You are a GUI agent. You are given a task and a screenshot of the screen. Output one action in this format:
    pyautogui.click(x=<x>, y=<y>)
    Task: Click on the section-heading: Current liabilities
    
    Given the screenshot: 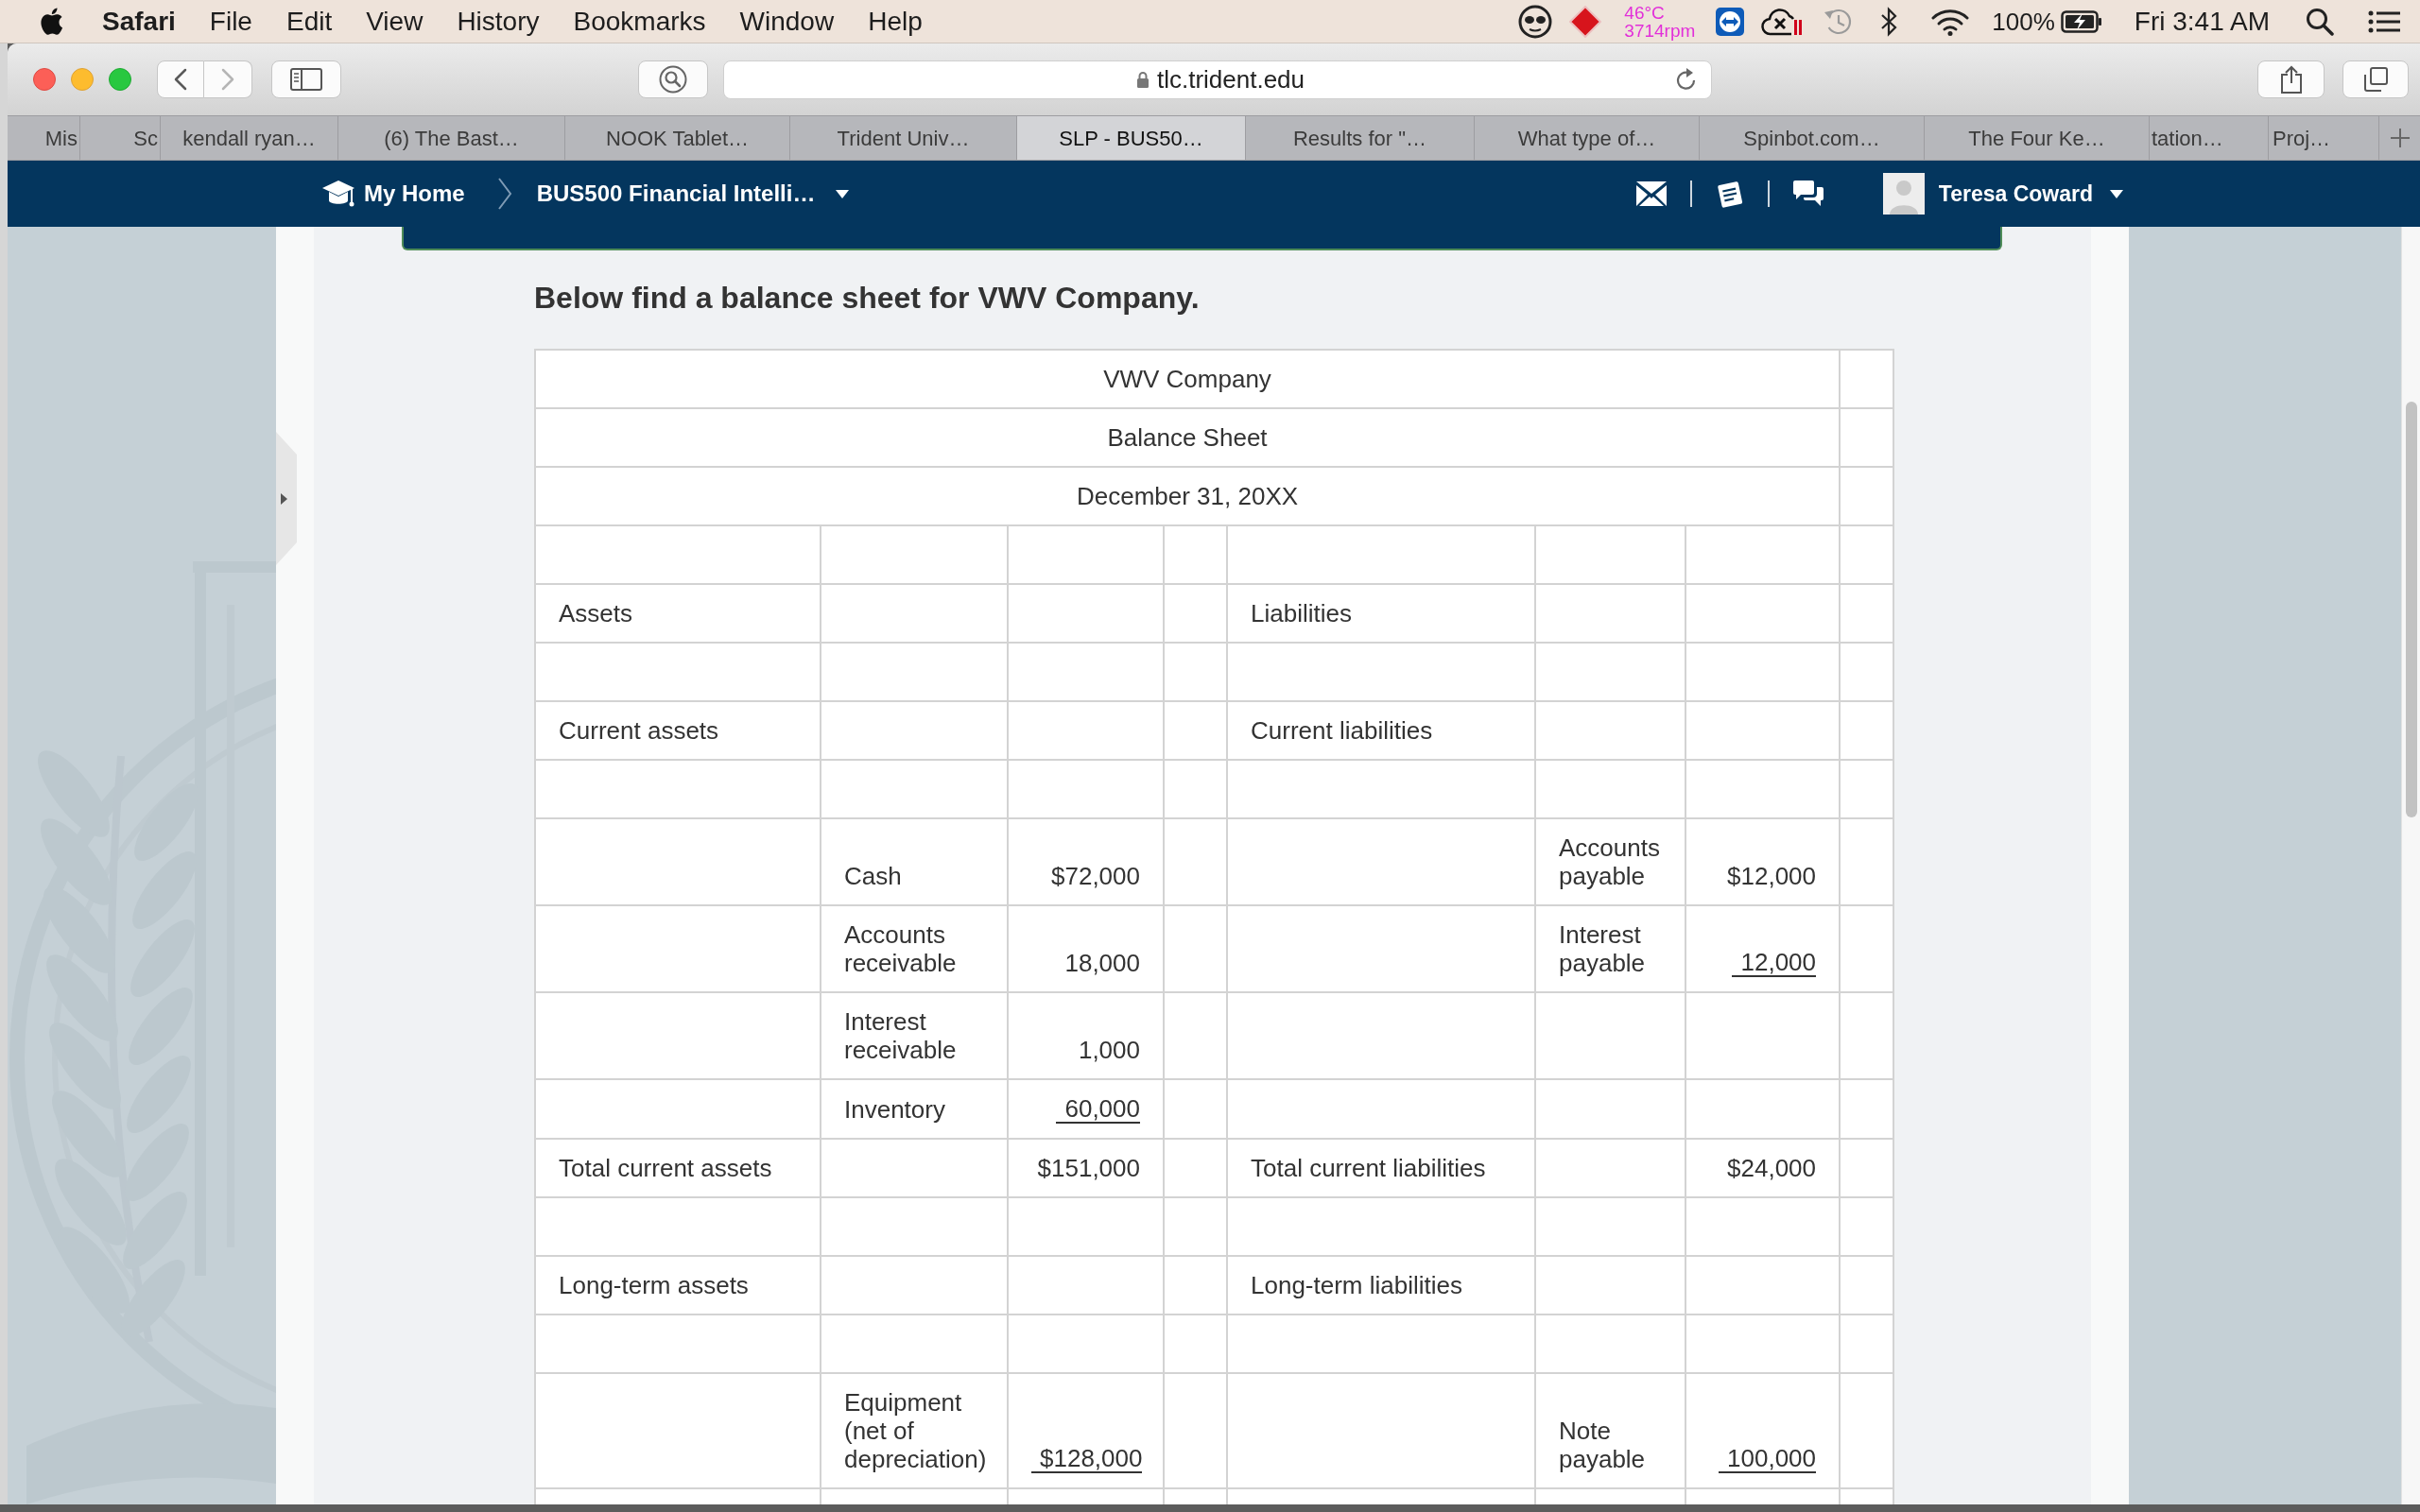 What is the action you would take?
    pyautogui.click(x=1342, y=730)
    